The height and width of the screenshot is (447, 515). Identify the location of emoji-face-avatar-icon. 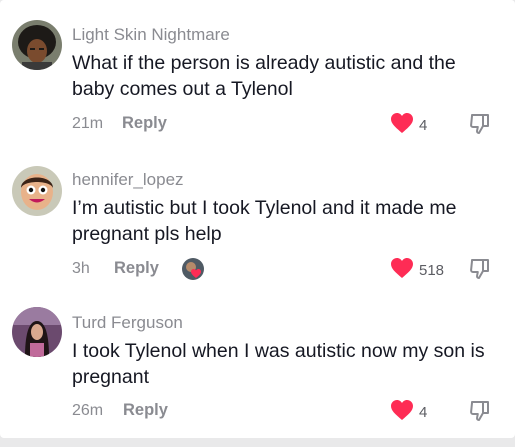
(37, 191).